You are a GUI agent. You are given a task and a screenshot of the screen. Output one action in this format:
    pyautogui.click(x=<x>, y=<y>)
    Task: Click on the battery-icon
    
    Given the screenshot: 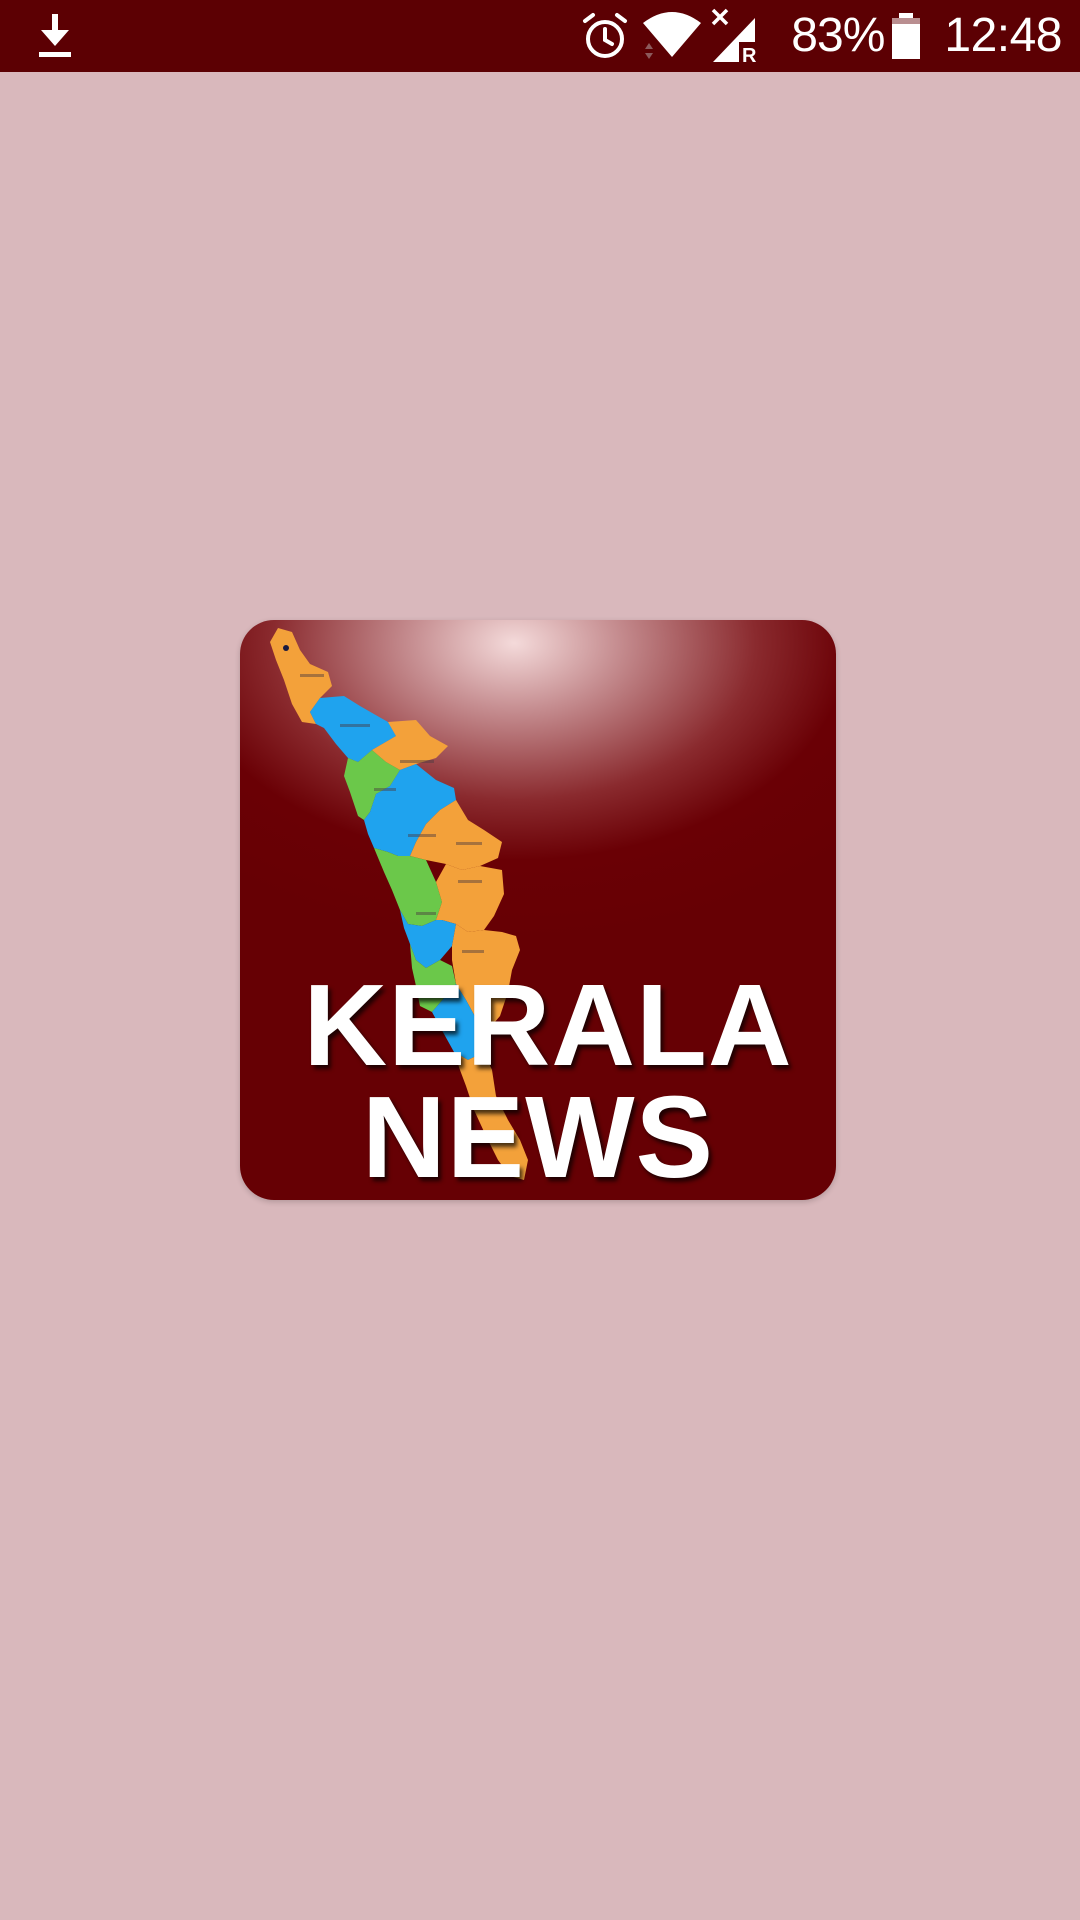 What is the action you would take?
    pyautogui.click(x=906, y=36)
    